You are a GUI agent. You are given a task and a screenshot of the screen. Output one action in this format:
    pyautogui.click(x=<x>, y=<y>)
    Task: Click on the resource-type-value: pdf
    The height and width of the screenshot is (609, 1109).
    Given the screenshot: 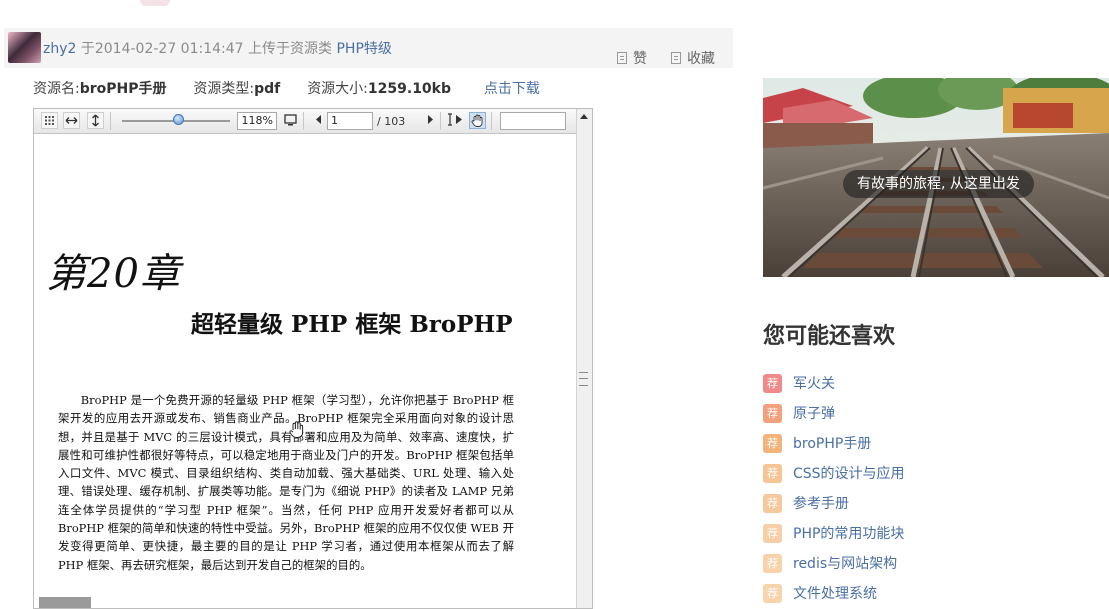 What is the action you would take?
    pyautogui.click(x=267, y=89)
    